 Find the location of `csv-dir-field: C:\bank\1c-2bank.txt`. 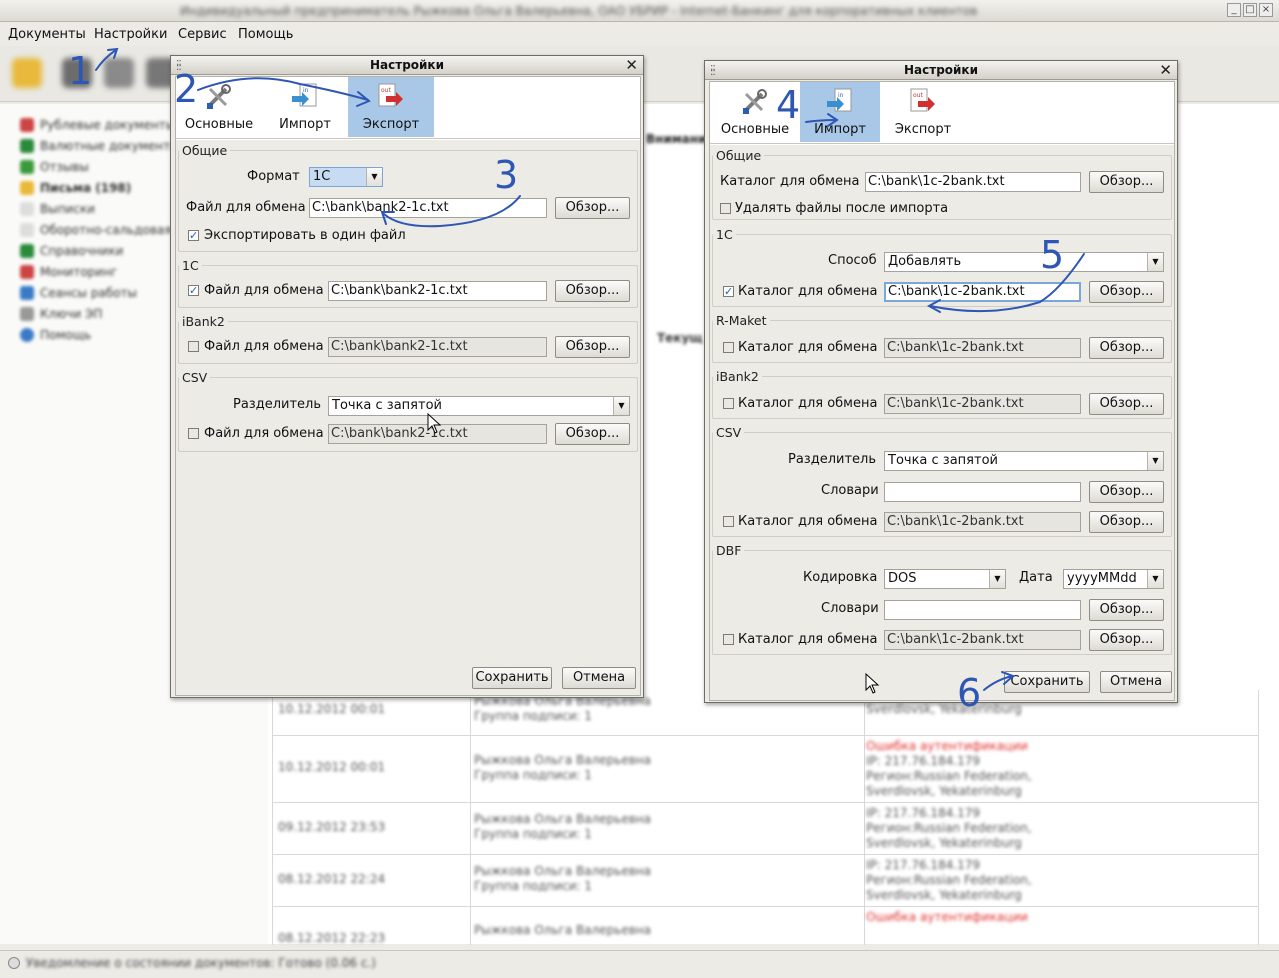

csv-dir-field: C:\bank\1c-2bank.txt is located at coordinates (982, 522).